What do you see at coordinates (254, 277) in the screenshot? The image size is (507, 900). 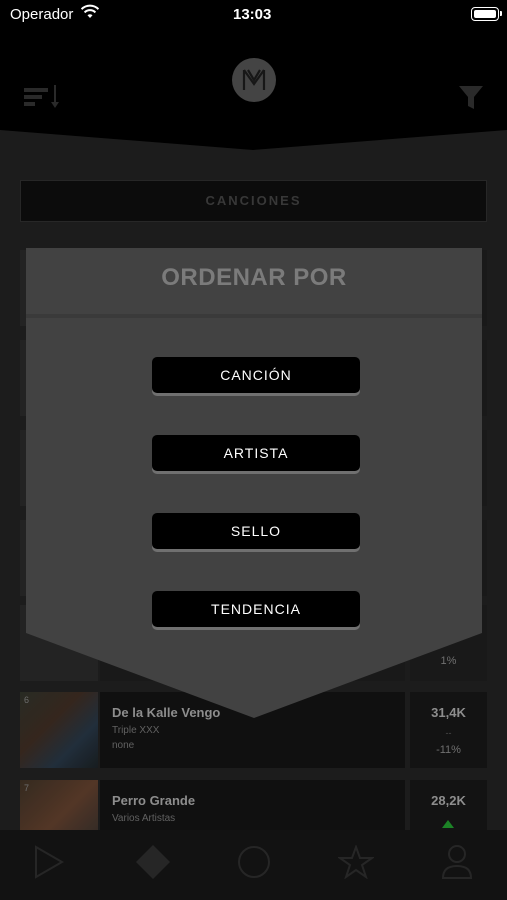 I see `modal-title: ORDENAR POR` at bounding box center [254, 277].